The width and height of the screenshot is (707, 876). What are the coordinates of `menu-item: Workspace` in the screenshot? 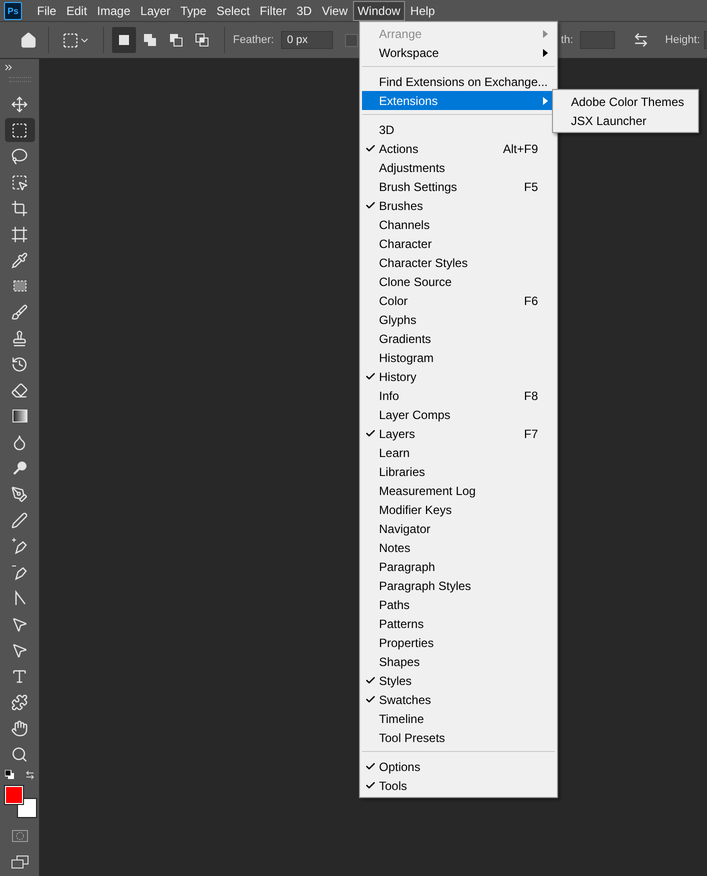 It's located at (458, 52).